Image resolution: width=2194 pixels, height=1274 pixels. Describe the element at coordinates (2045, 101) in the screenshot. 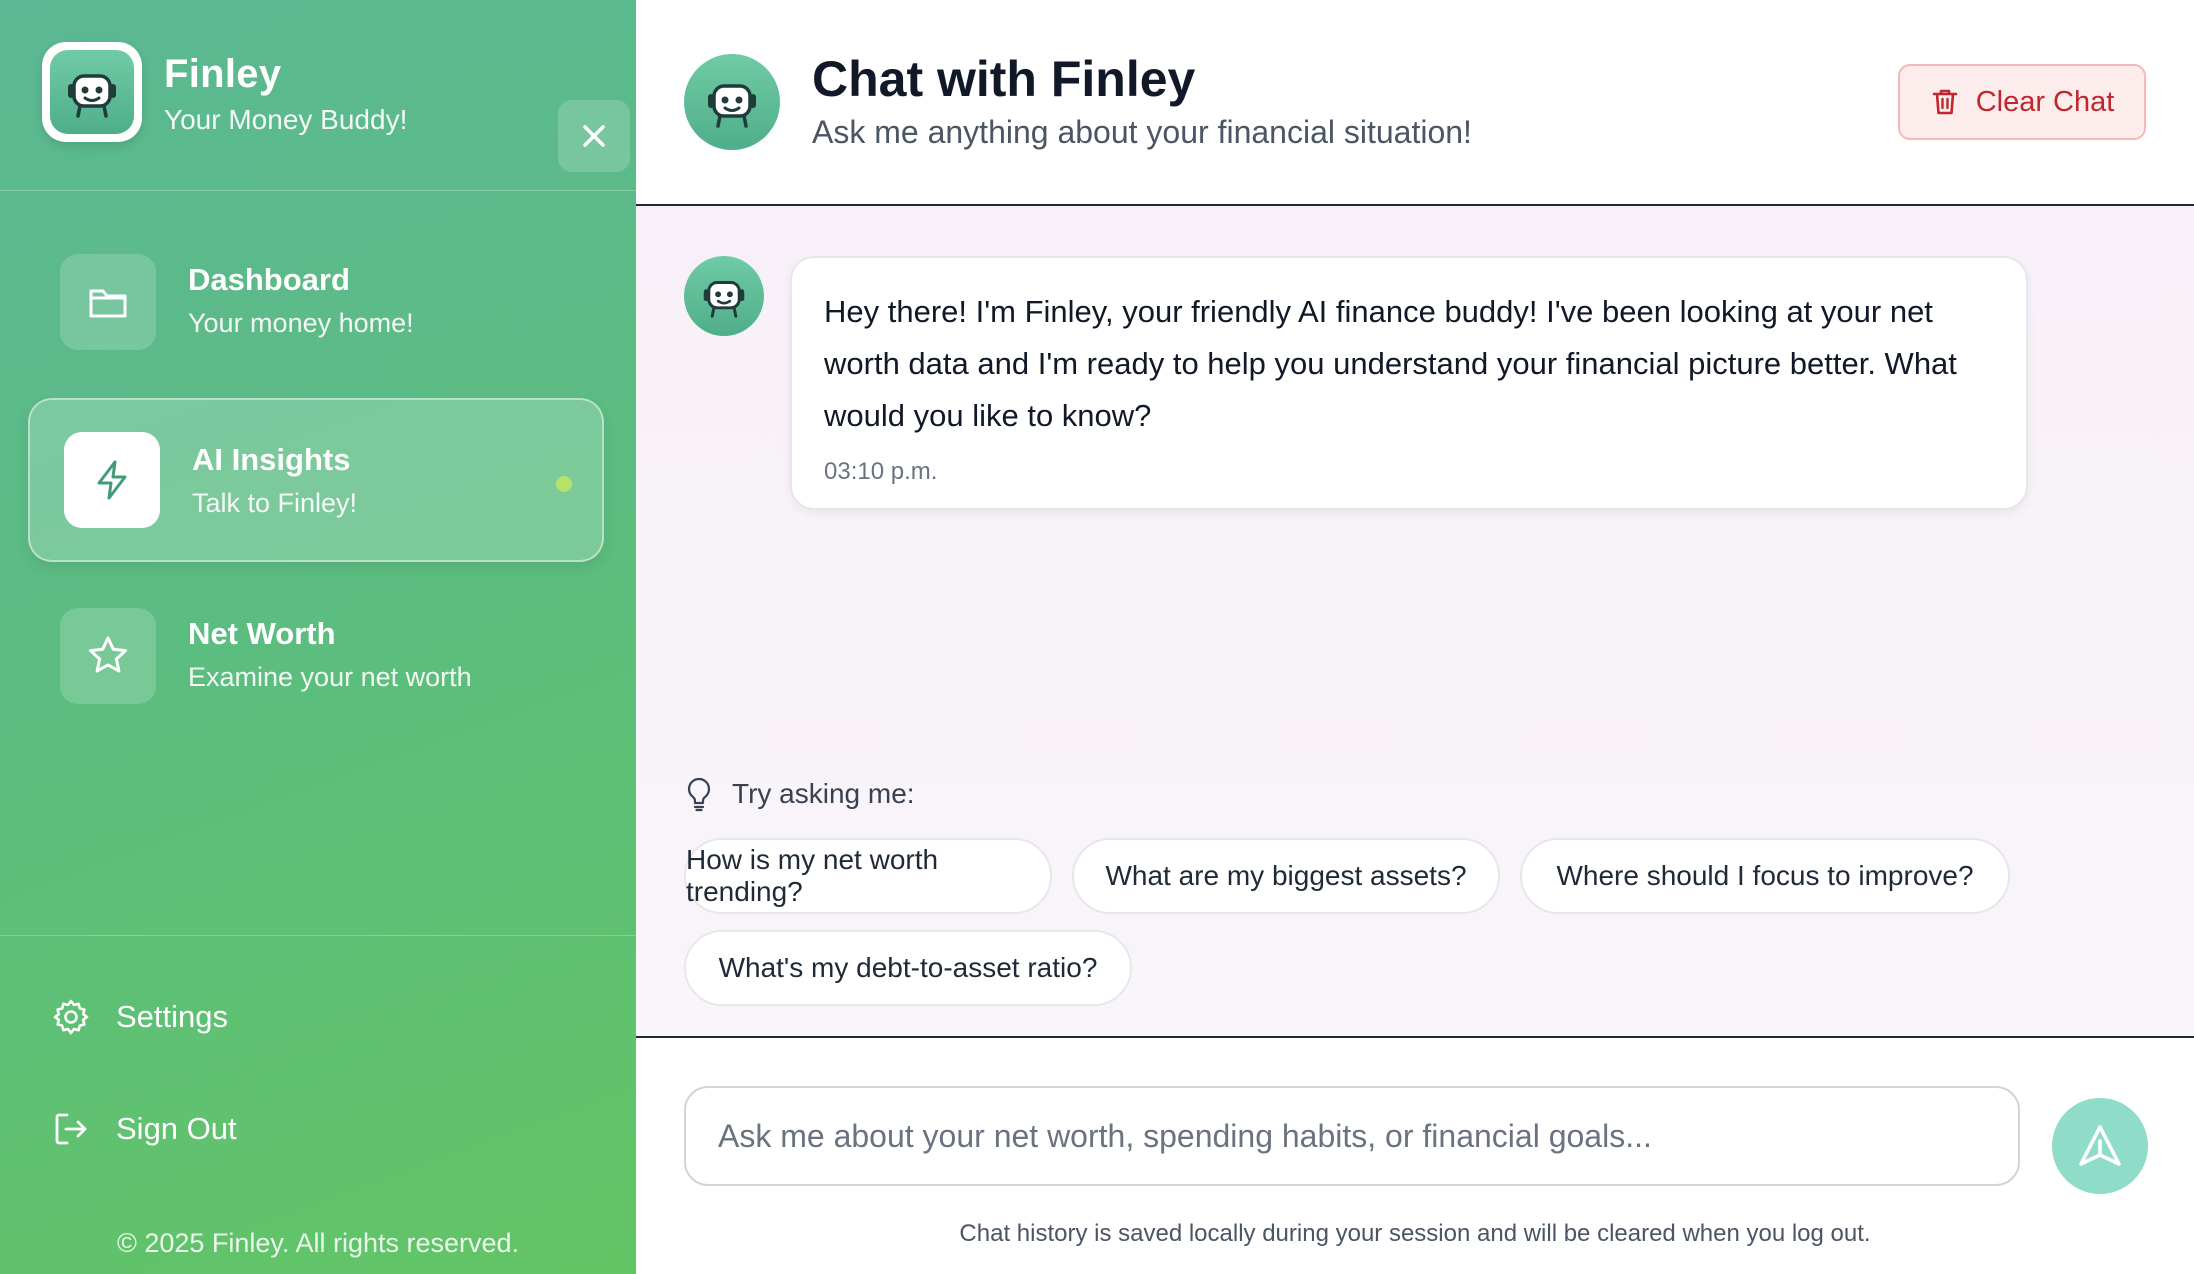

I see `clear-chat-label: Clear Chat` at that location.